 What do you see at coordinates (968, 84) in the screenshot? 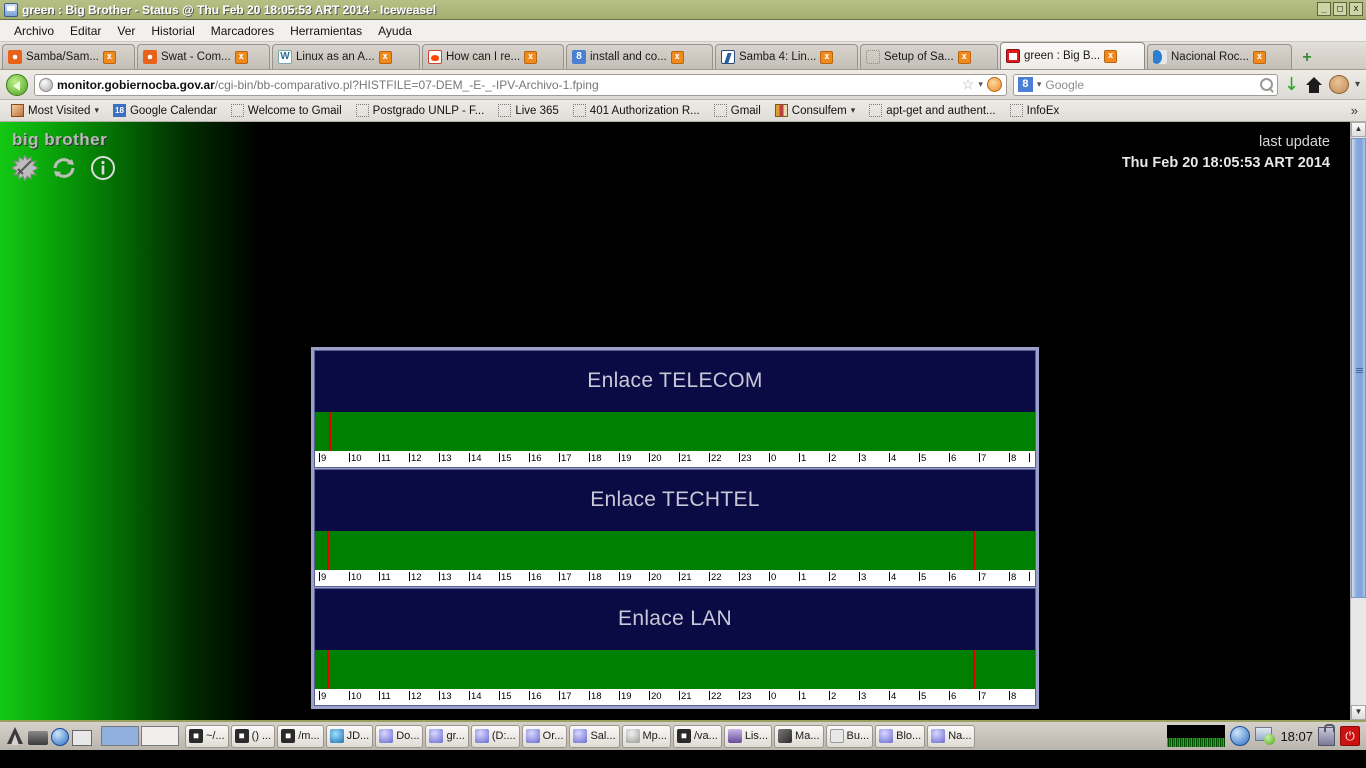
I see `bookmark-star-icon: ☆` at bounding box center [968, 84].